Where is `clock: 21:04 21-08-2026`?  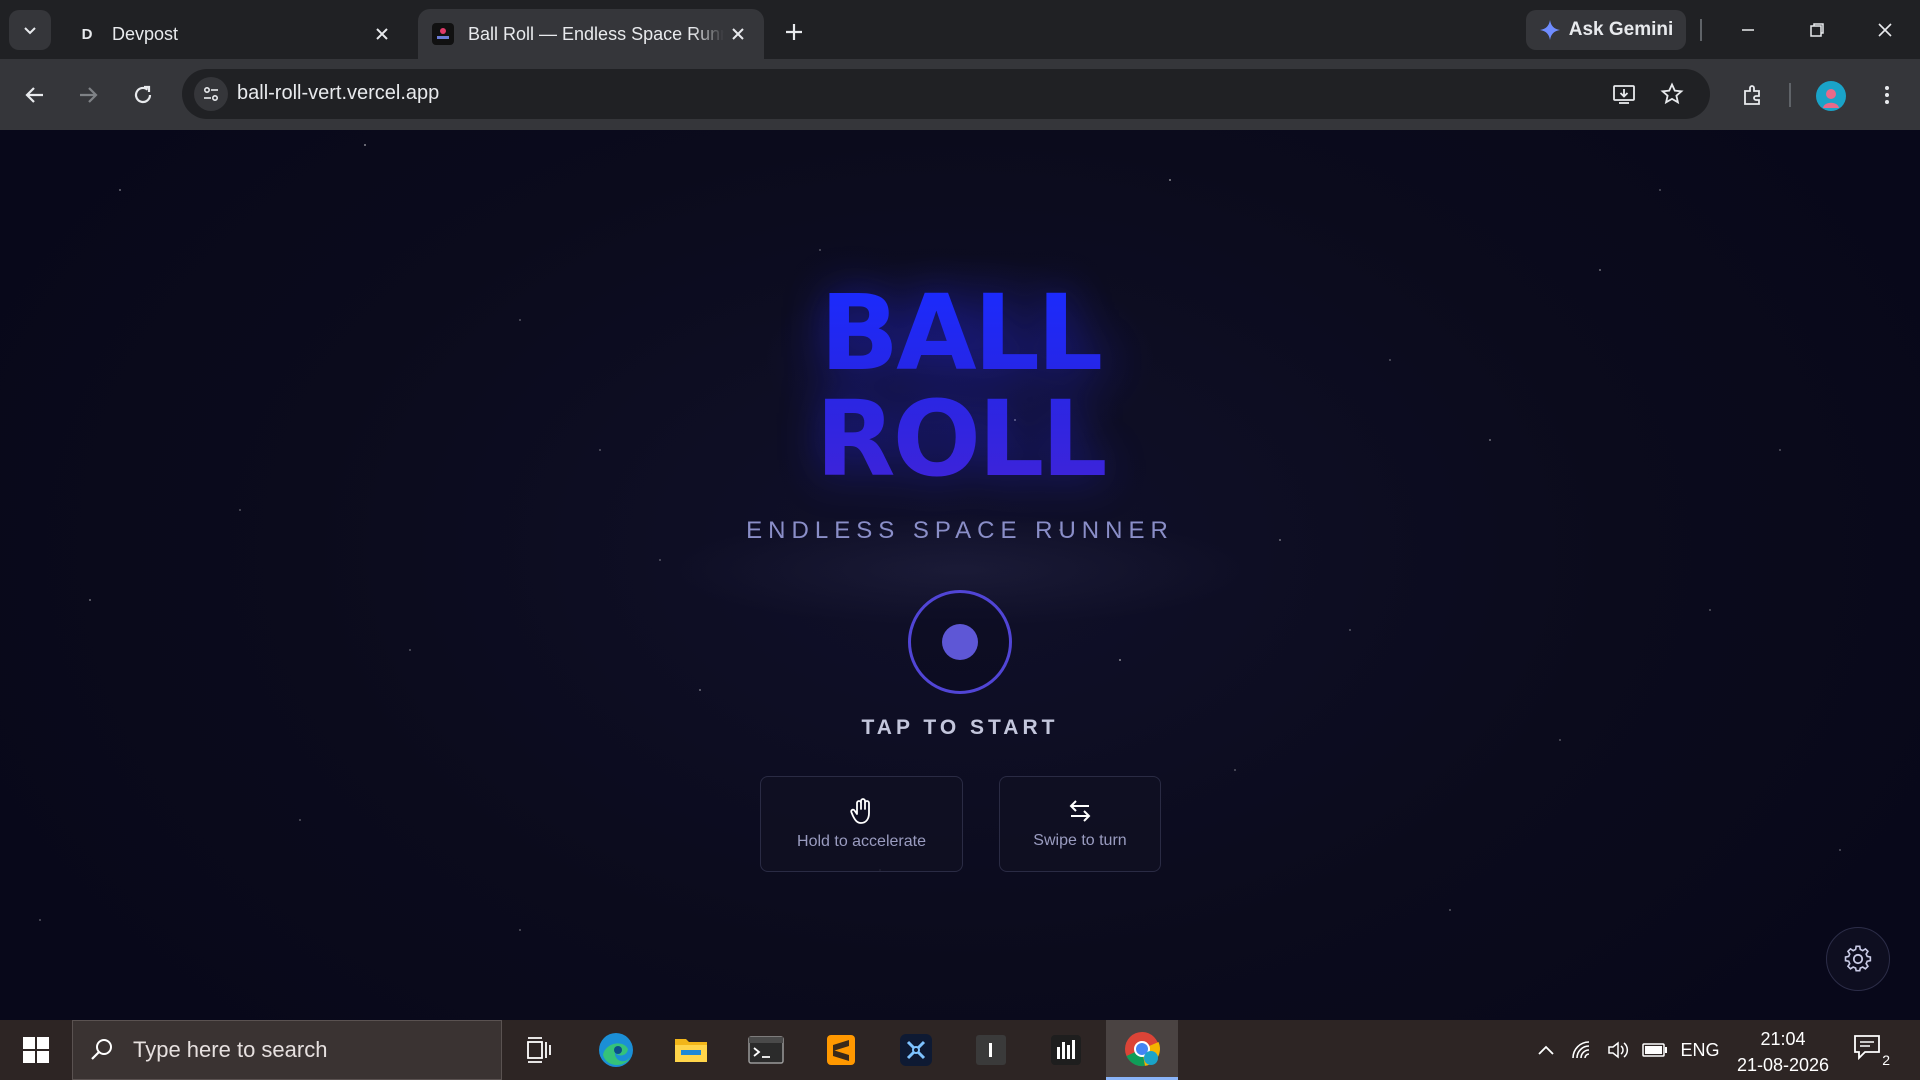
clock: 21:04 21-08-2026 is located at coordinates (1783, 1052).